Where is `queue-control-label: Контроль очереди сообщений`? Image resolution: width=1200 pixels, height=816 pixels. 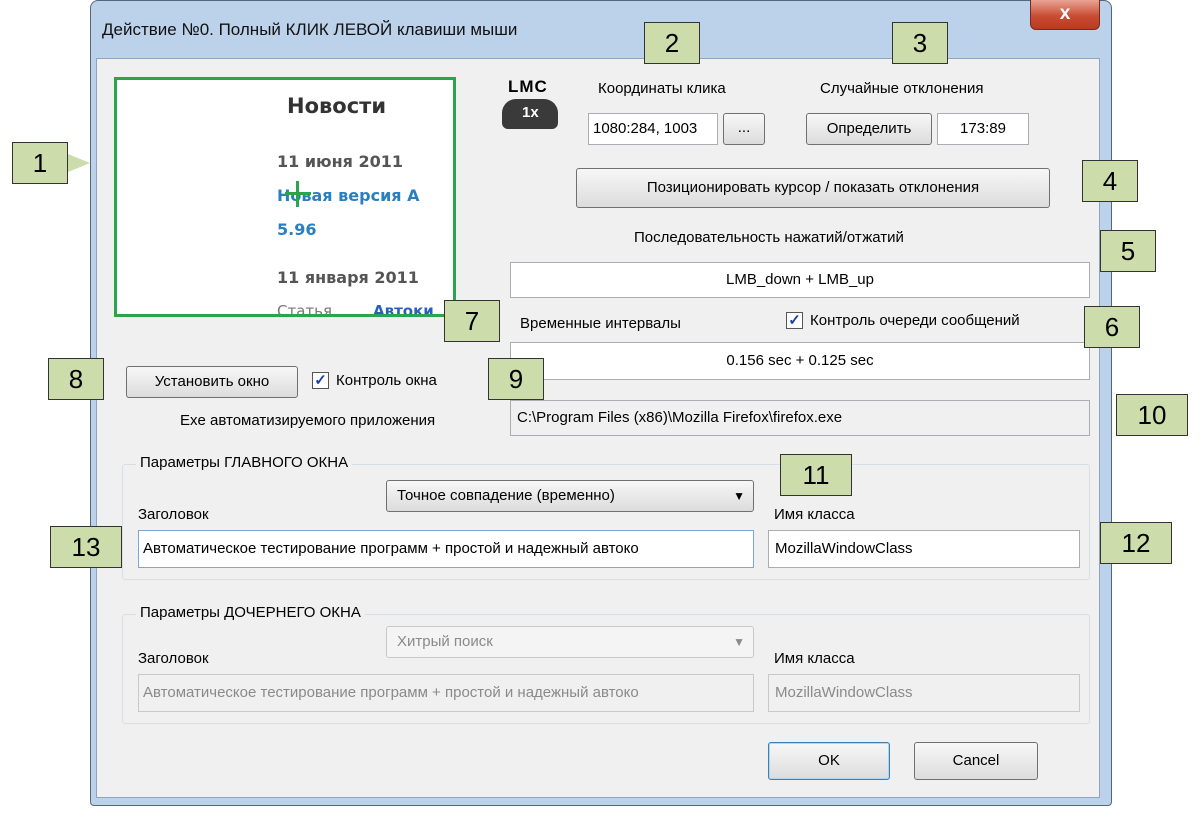
queue-control-label: Контроль очереди сообщений is located at coordinates (915, 320).